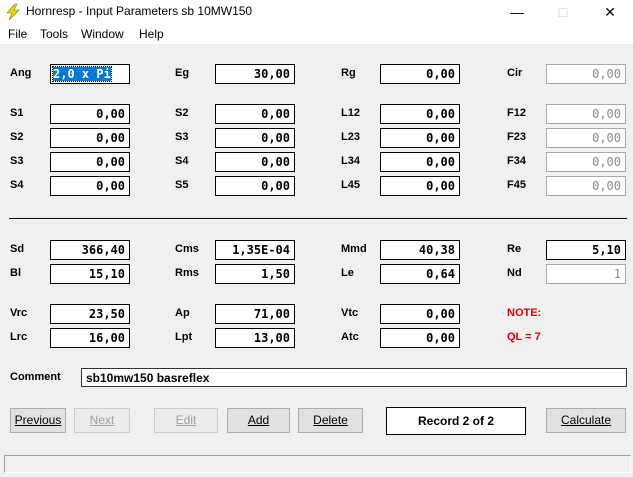  Describe the element at coordinates (350, 137) in the screenshot. I see `label-l23: L23` at that location.